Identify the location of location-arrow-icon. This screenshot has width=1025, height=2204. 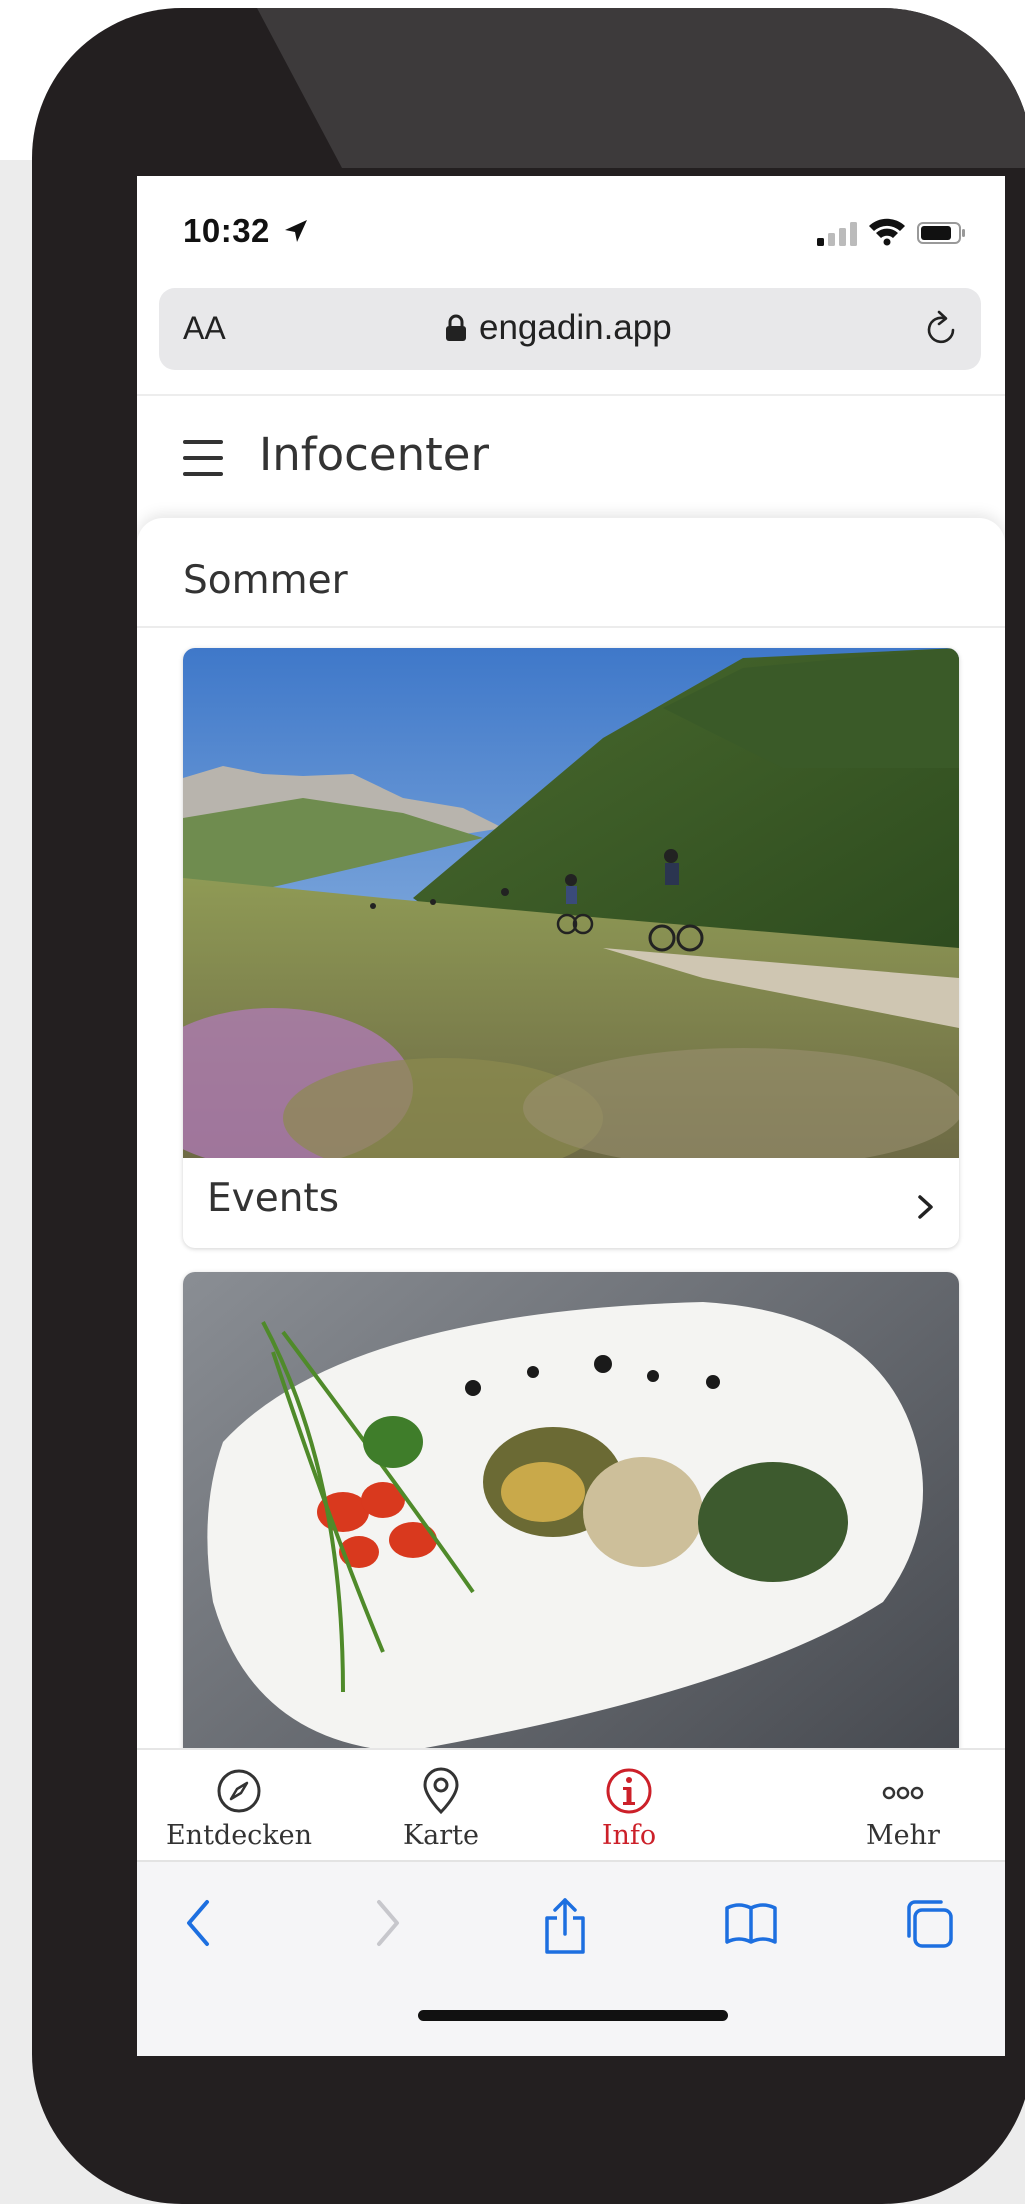
(296, 231).